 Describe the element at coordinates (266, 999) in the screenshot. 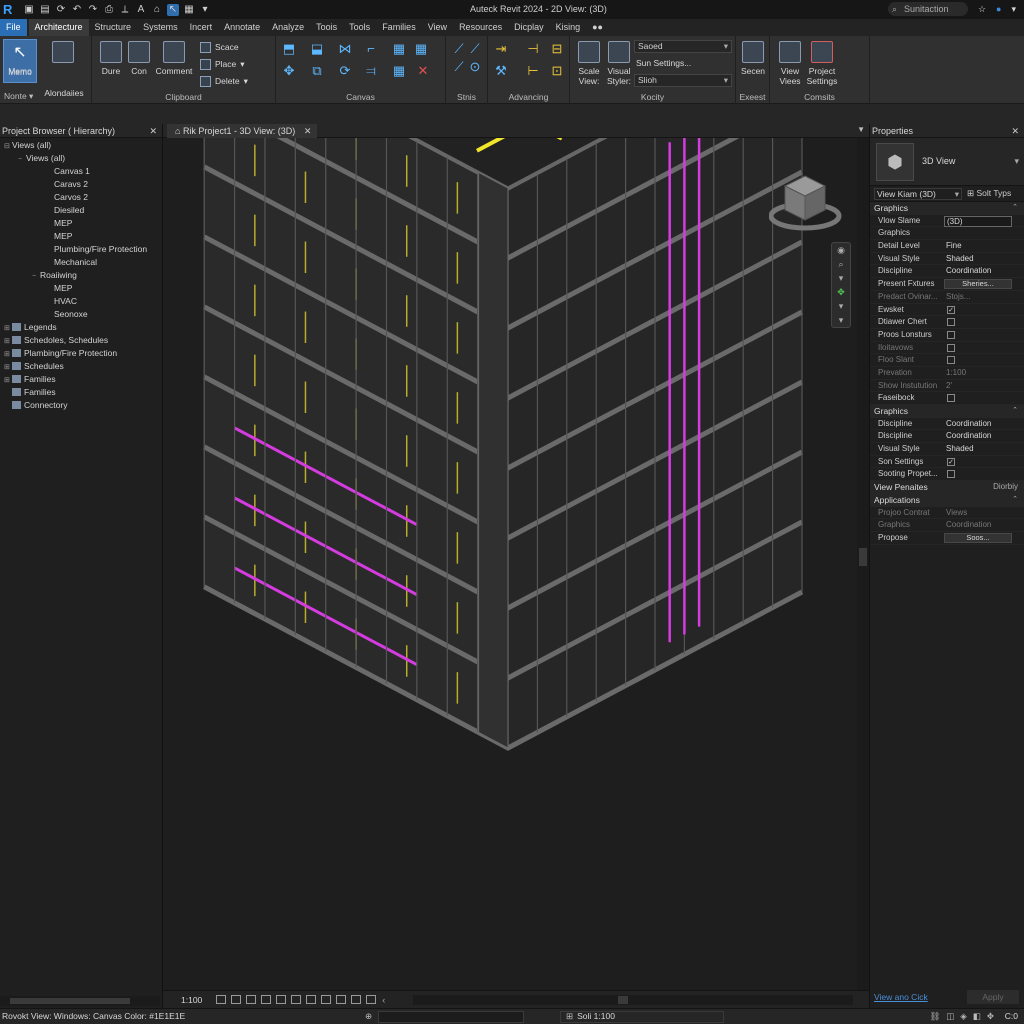

I see `shadows-icon` at that location.